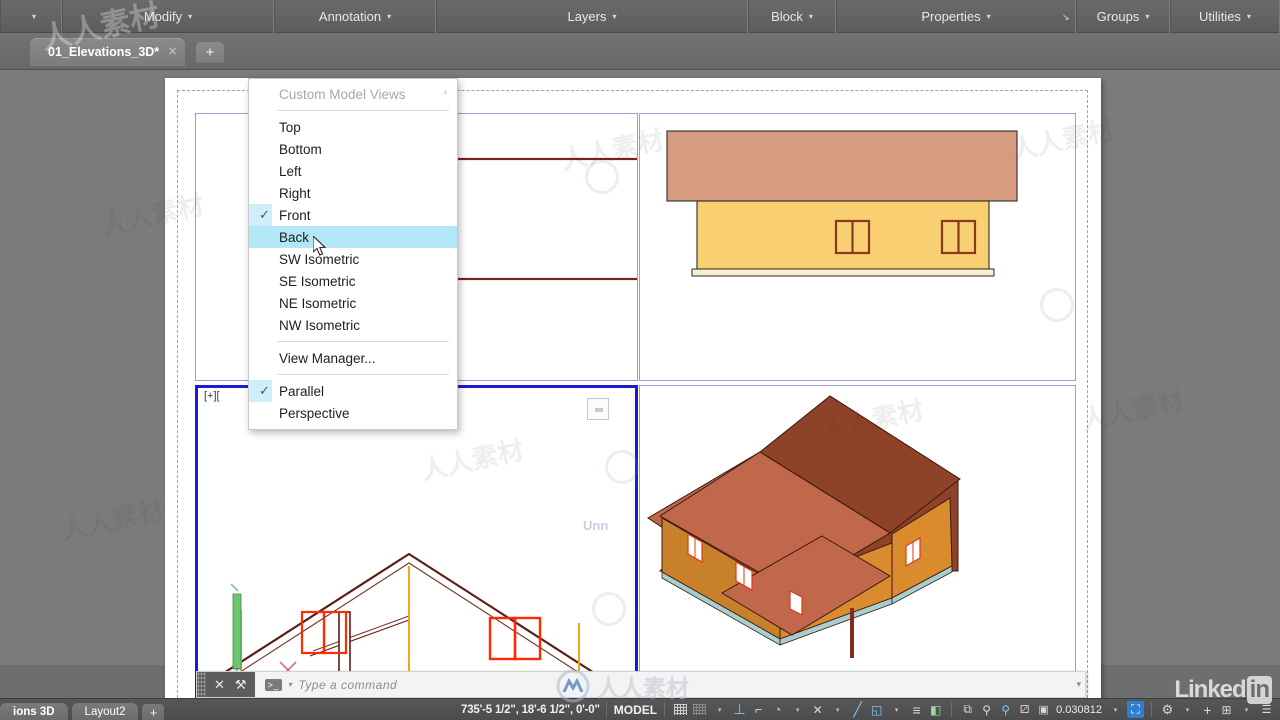 This screenshot has height=720, width=1280. I want to click on space-toggle-button: MODEL, so click(635, 709).